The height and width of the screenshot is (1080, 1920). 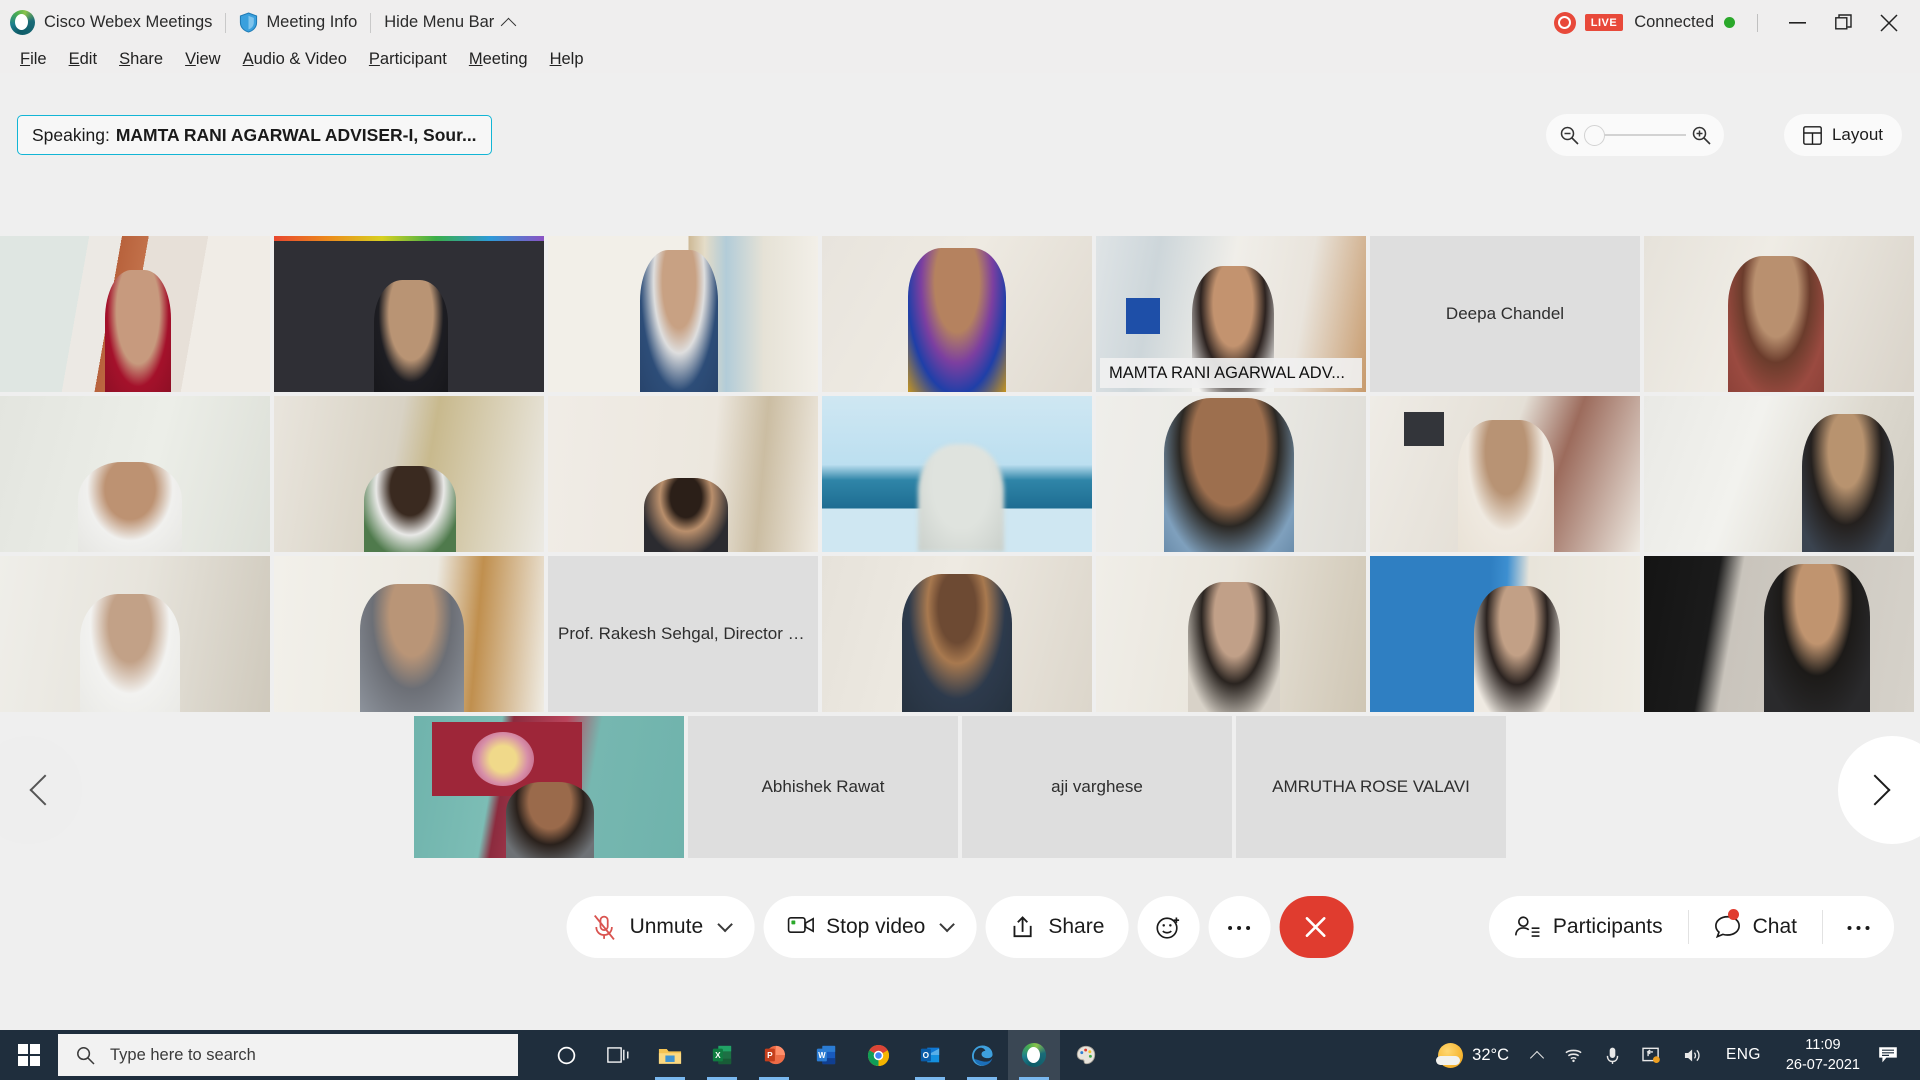 What do you see at coordinates (1858, 927) in the screenshot?
I see `more-panel-options-button` at bounding box center [1858, 927].